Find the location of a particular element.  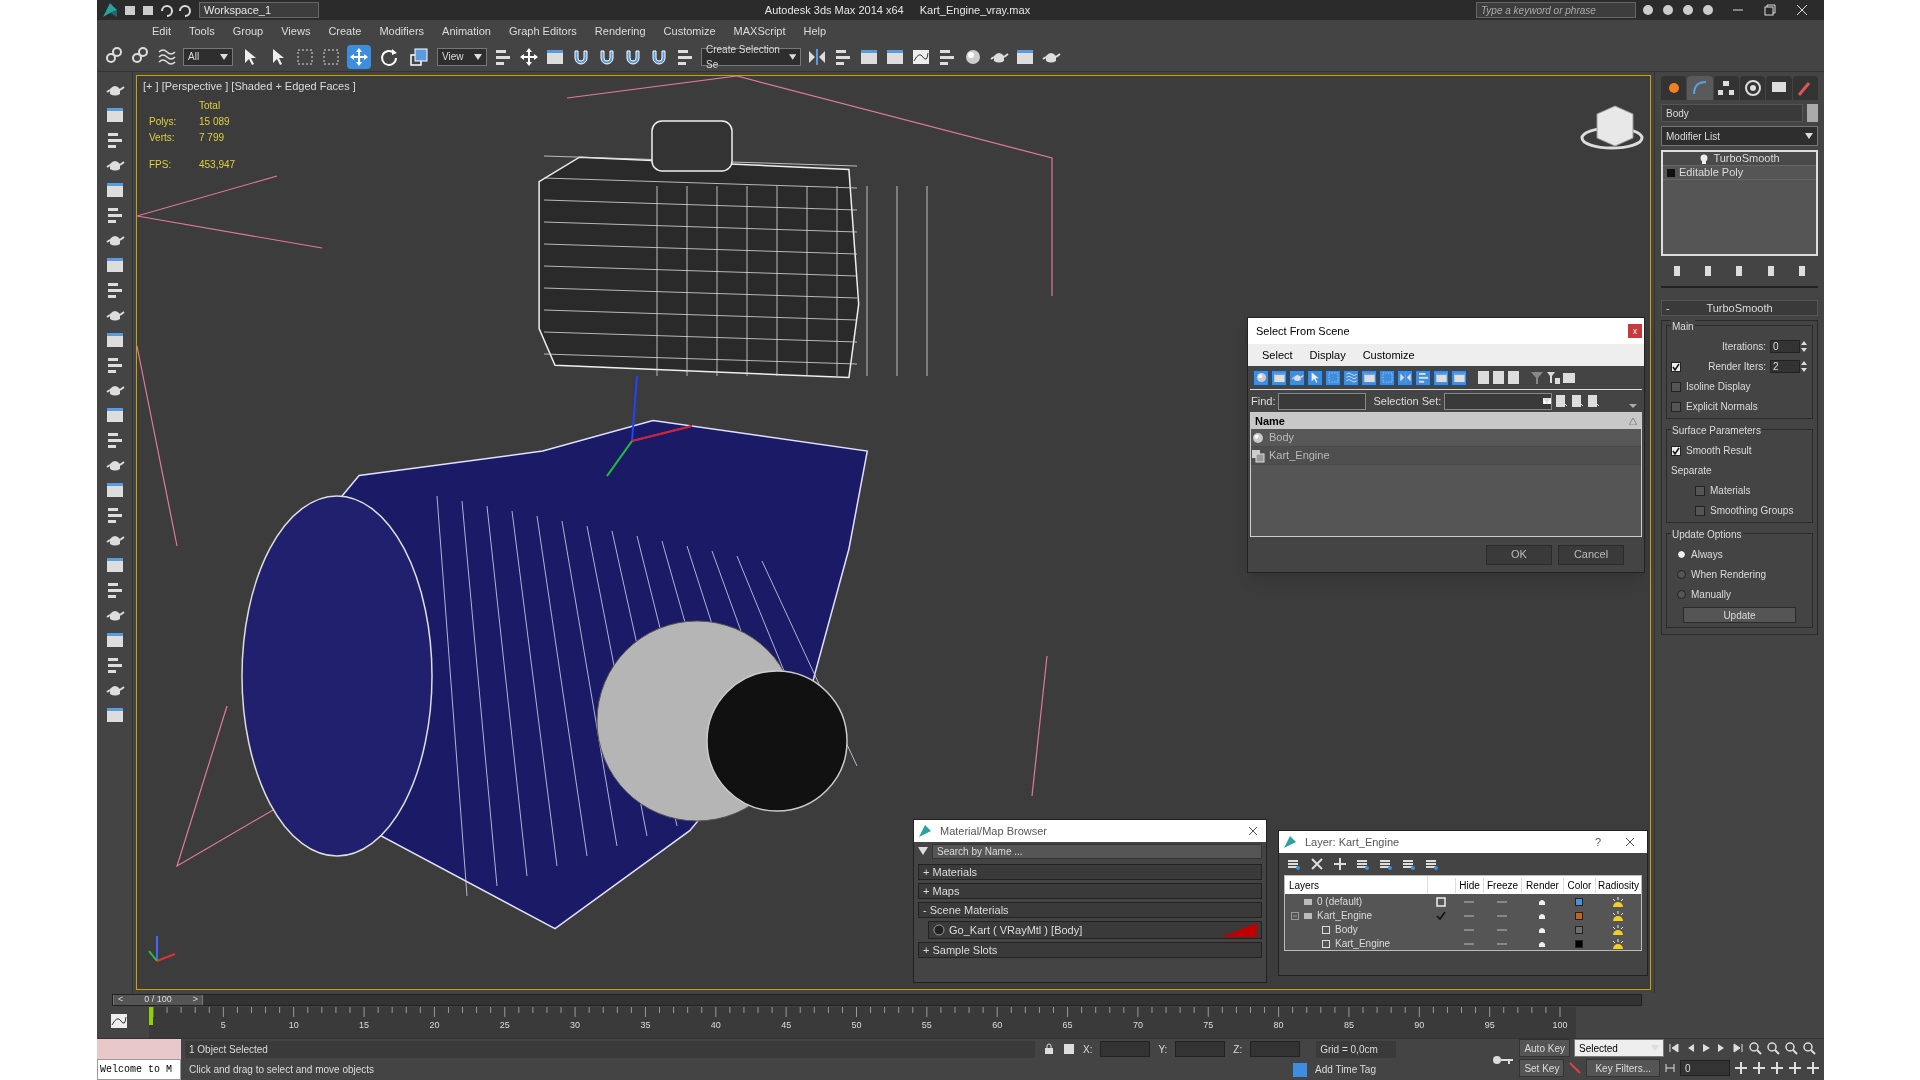

menu-item: Rendering is located at coordinates (620, 31).